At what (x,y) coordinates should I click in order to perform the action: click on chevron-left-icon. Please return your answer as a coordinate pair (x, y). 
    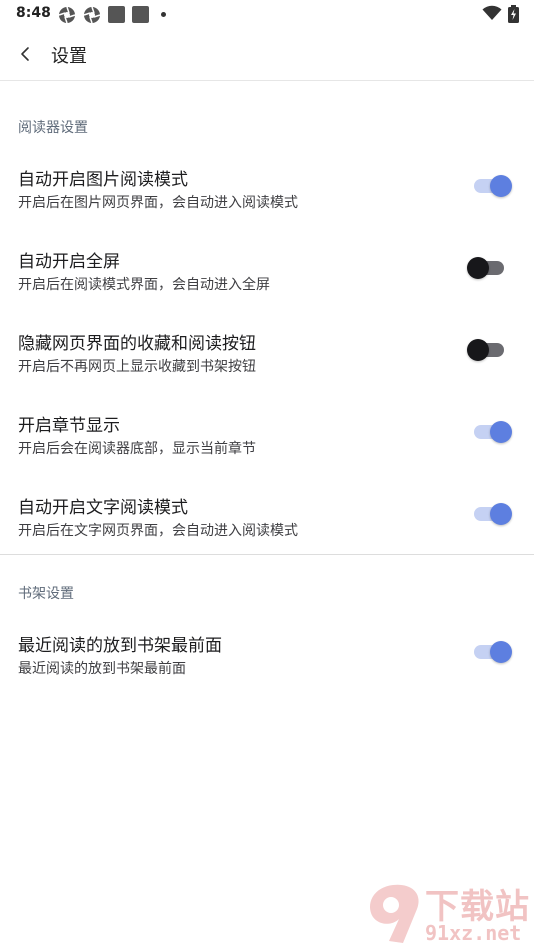
    Looking at the image, I should click on (25, 54).